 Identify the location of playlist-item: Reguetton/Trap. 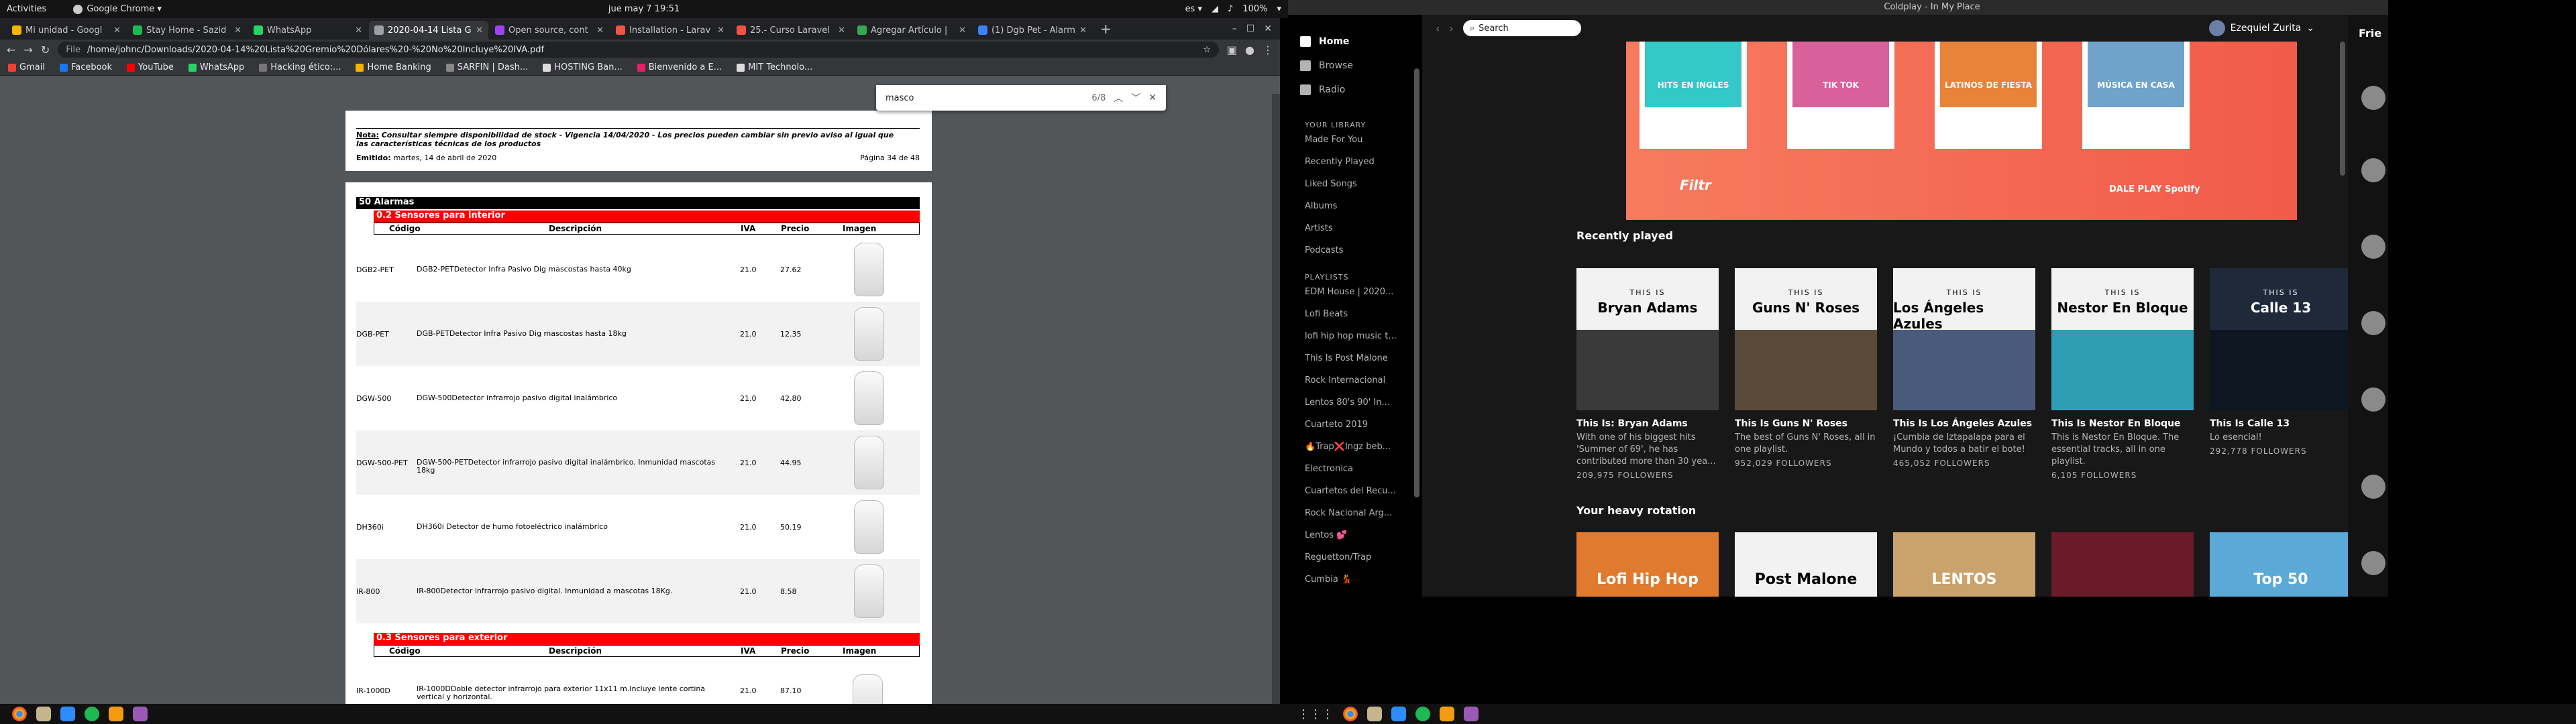
(1355, 557).